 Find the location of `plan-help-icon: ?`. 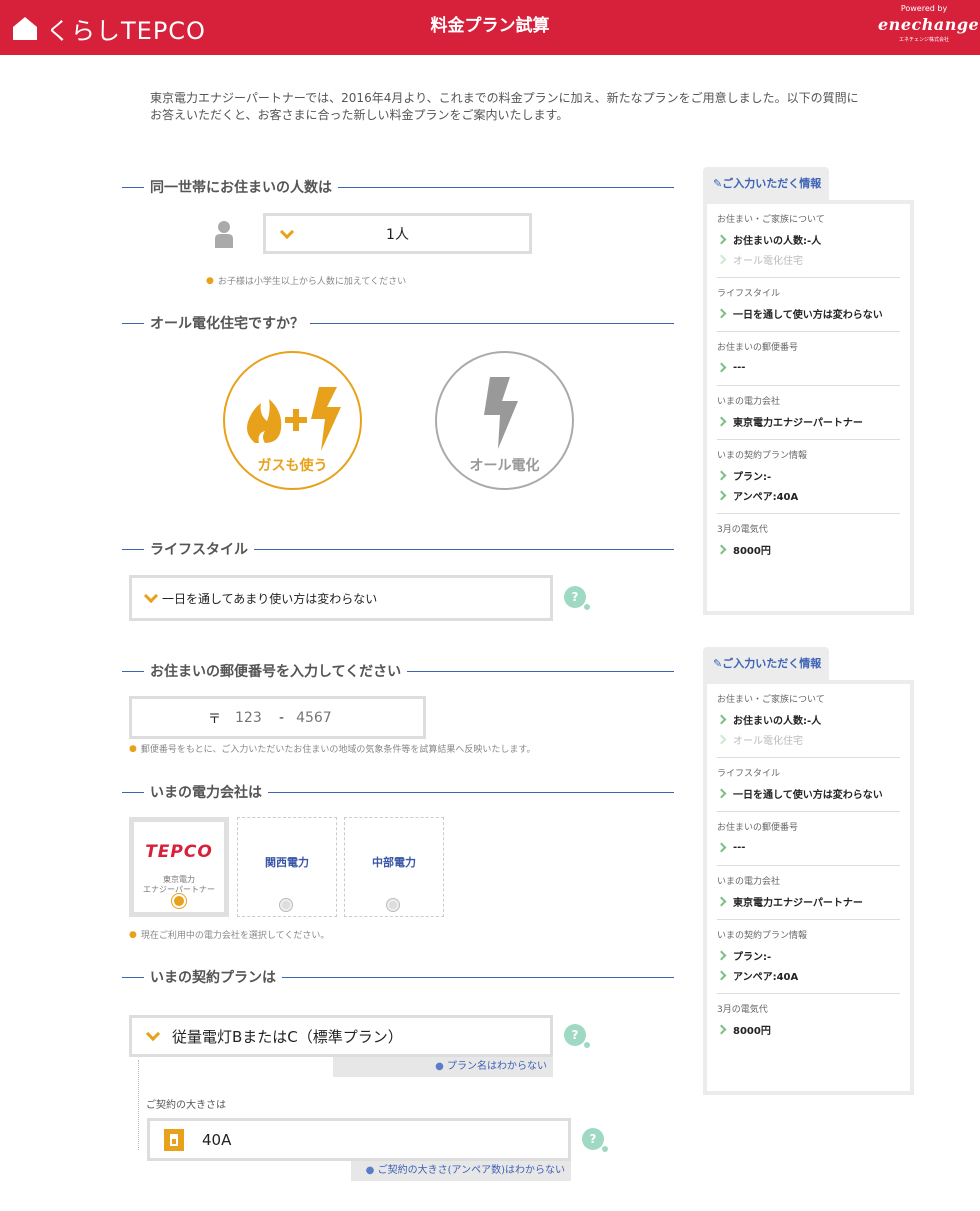

plan-help-icon: ? is located at coordinates (577, 1036).